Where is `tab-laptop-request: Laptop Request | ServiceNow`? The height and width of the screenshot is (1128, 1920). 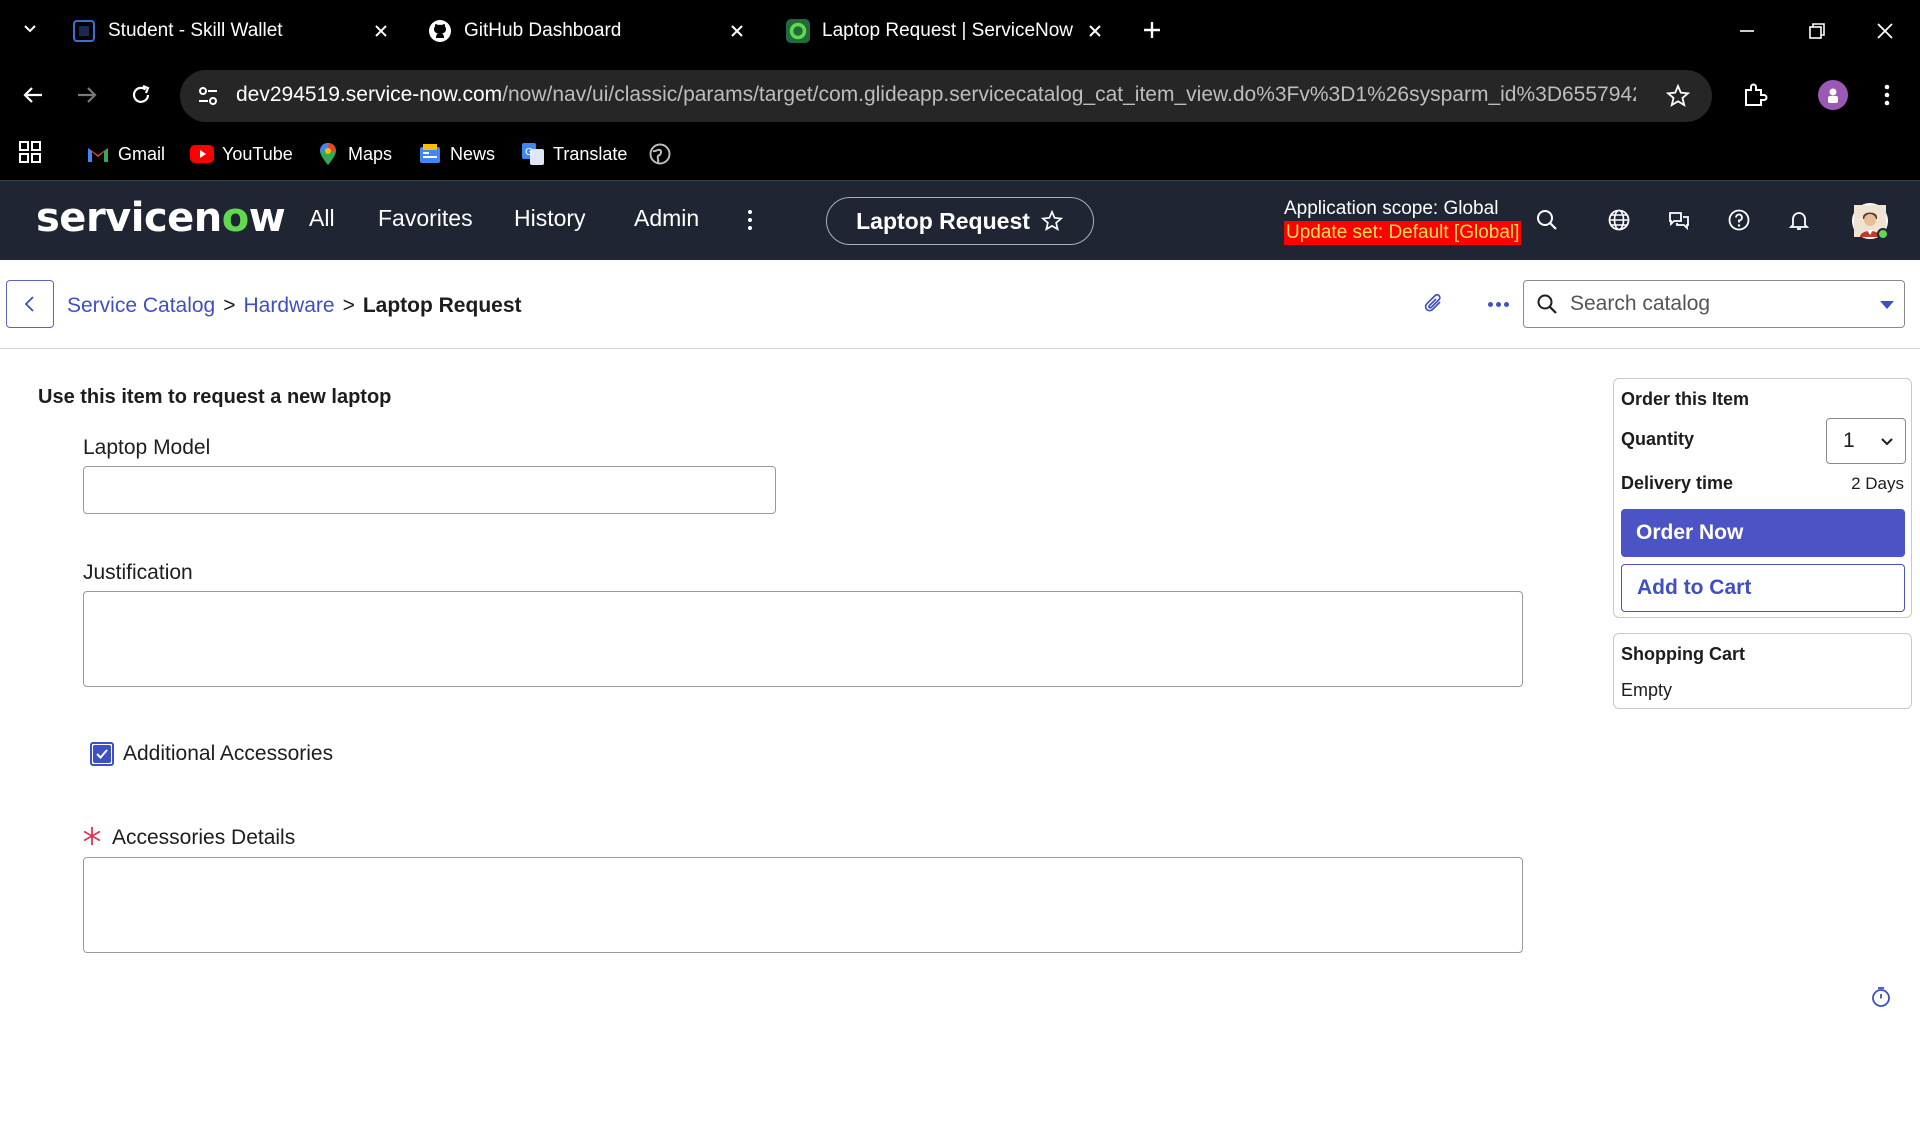 tab-laptop-request: Laptop Request | ServiceNow is located at coordinates (947, 31).